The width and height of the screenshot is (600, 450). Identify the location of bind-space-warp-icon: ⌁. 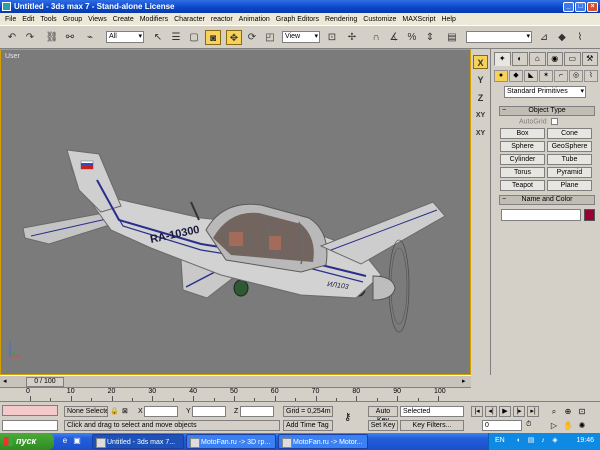
(90, 37).